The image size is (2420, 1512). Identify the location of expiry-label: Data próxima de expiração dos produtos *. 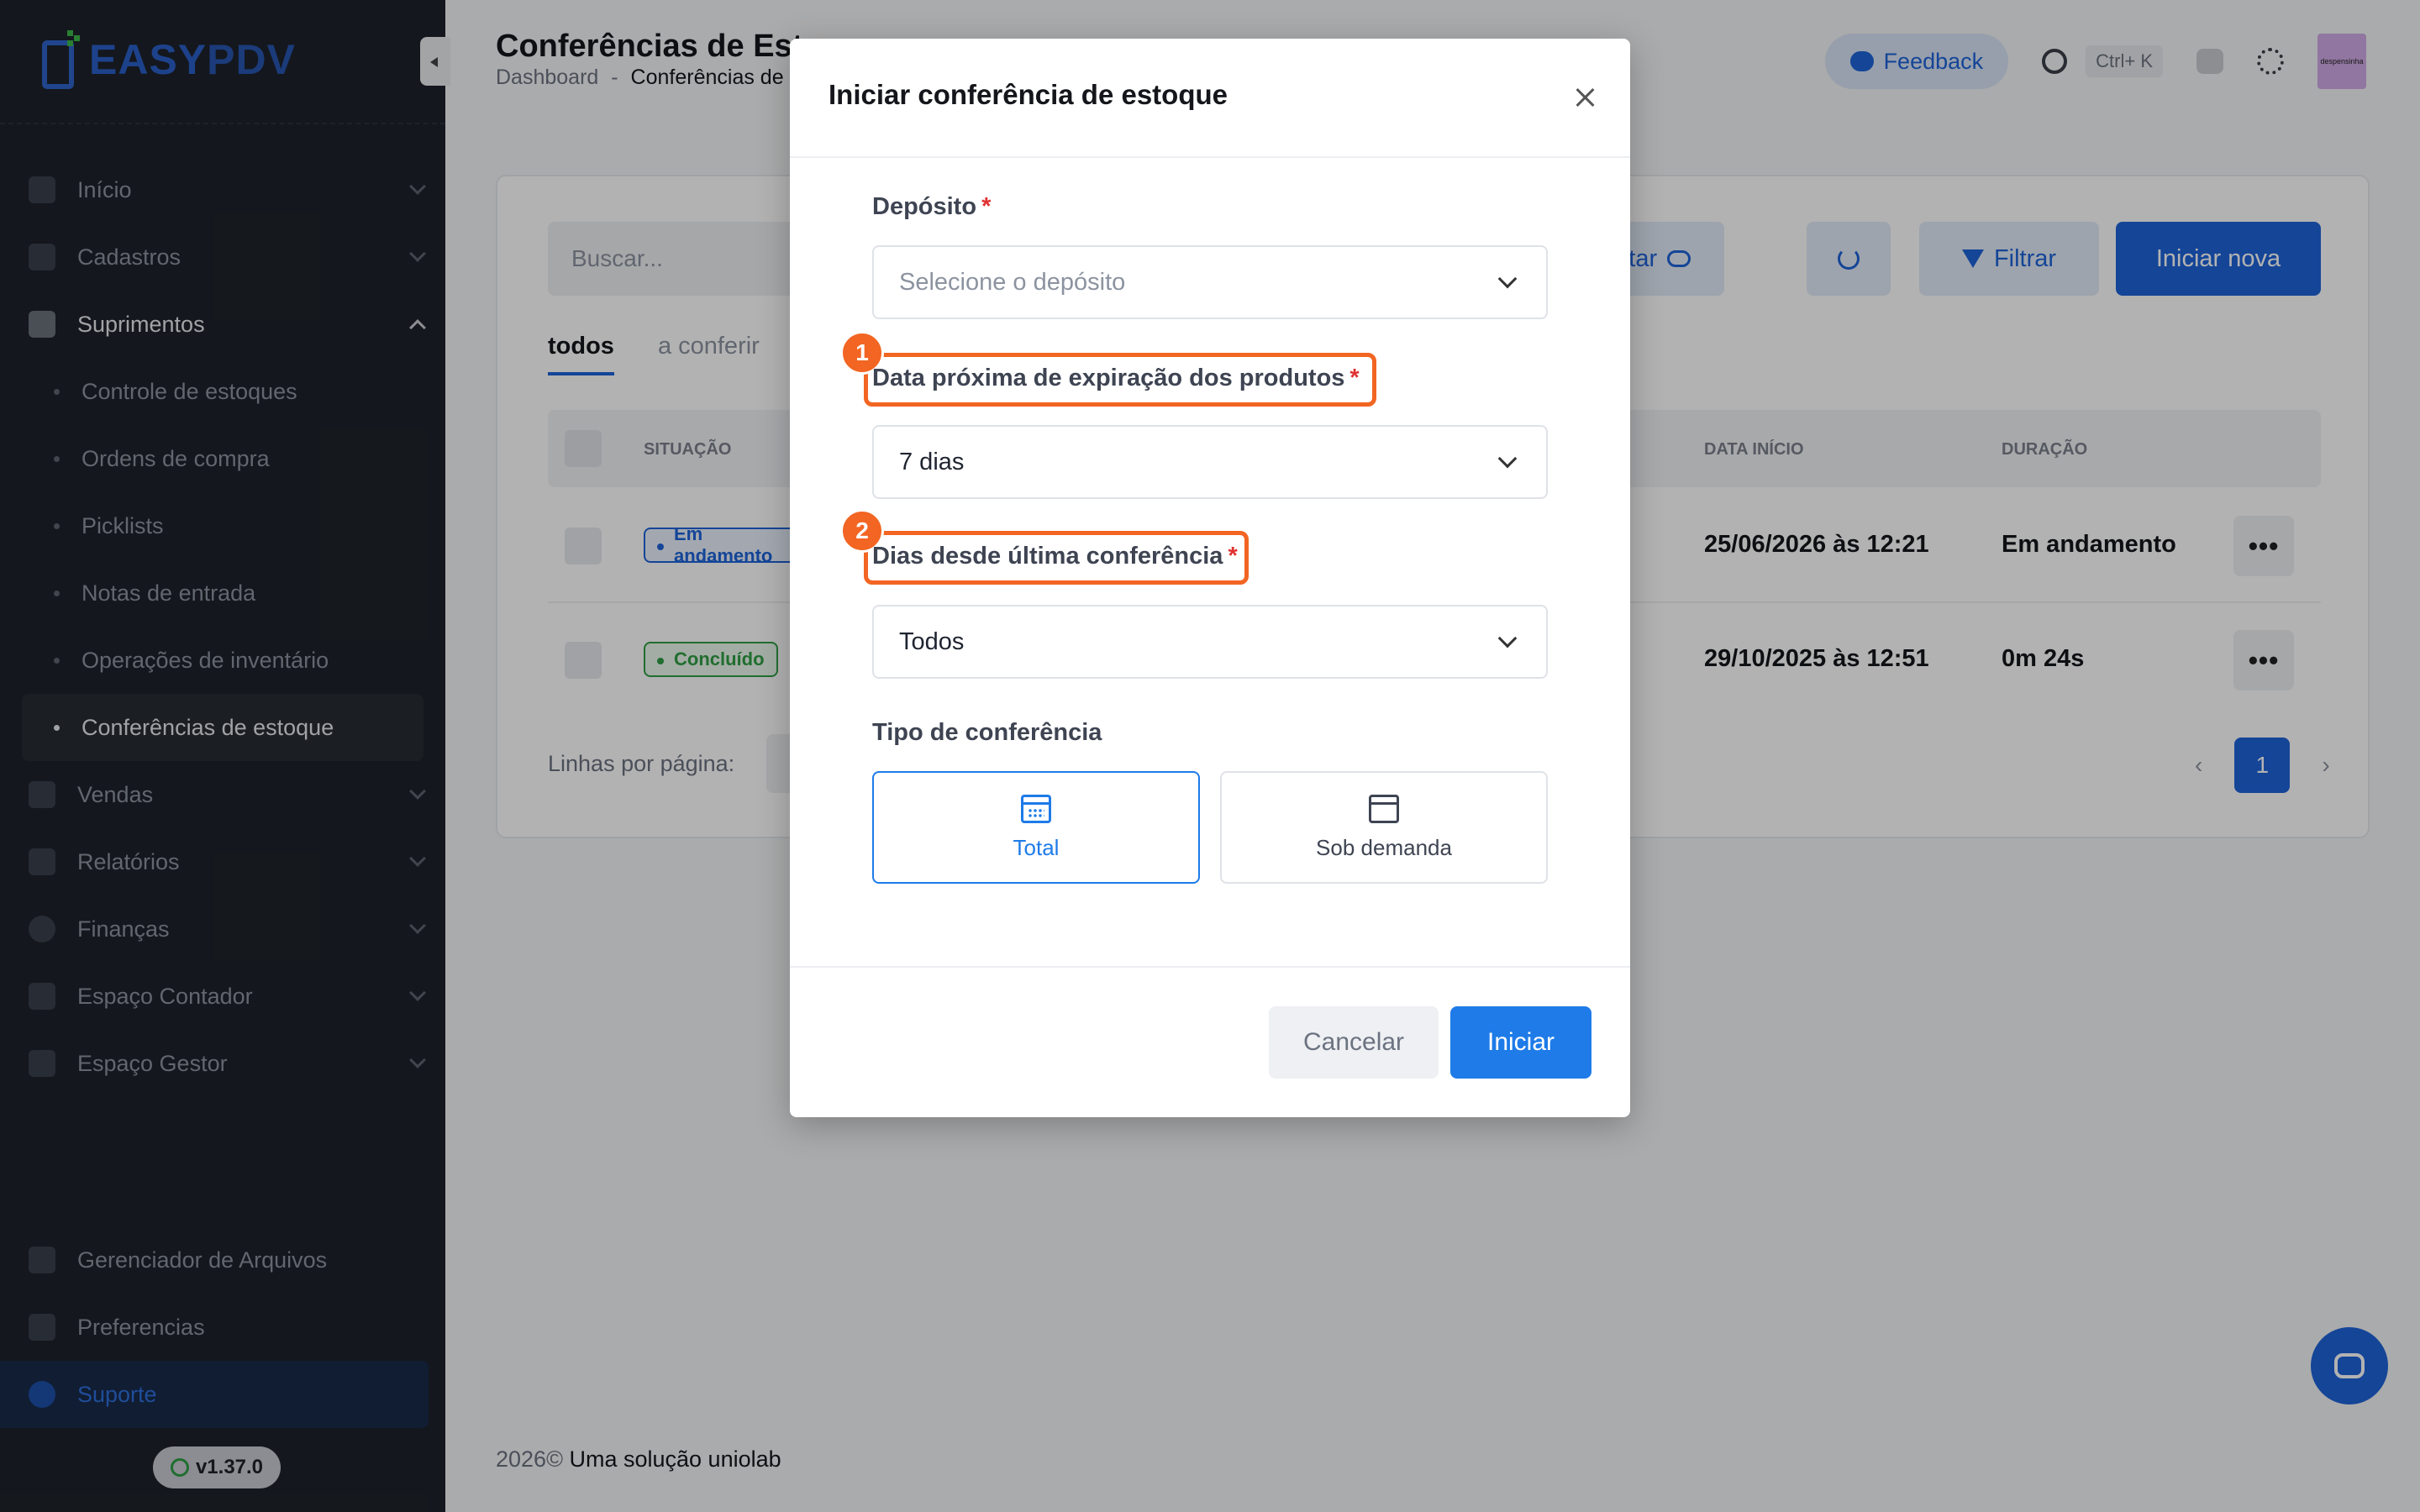
(1116, 378).